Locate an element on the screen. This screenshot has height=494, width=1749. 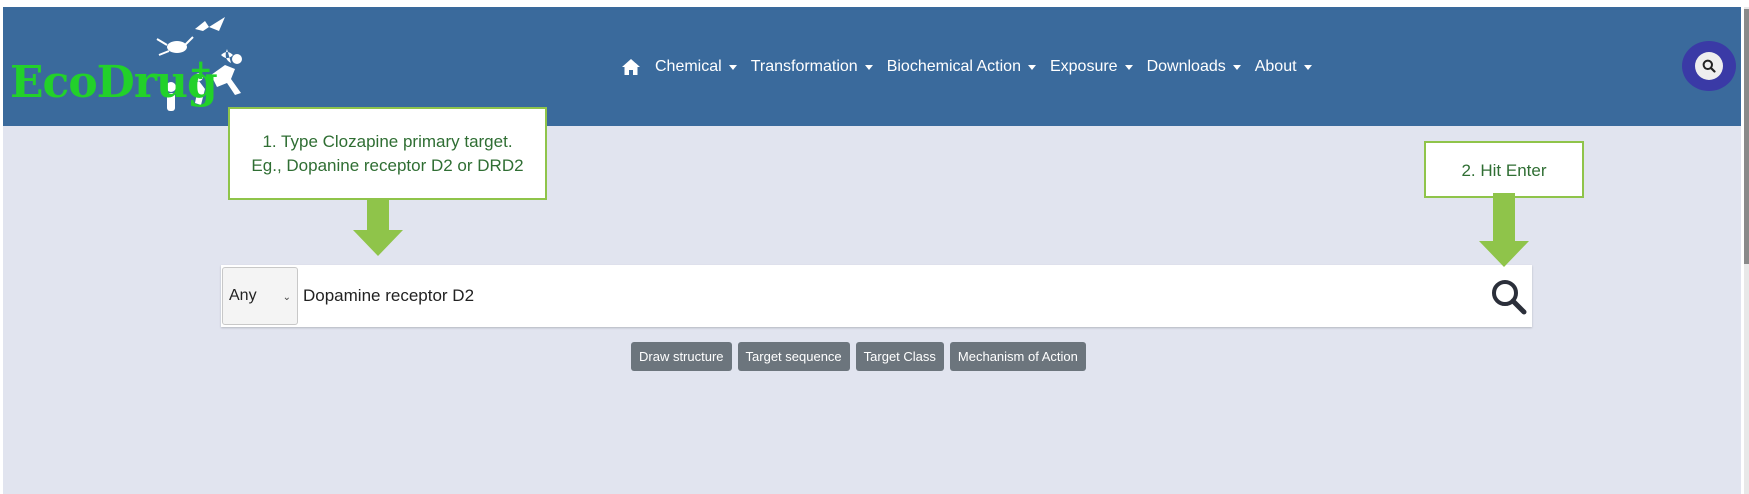
nav-biochemical-action: Biochemical Action is located at coordinates (961, 67).